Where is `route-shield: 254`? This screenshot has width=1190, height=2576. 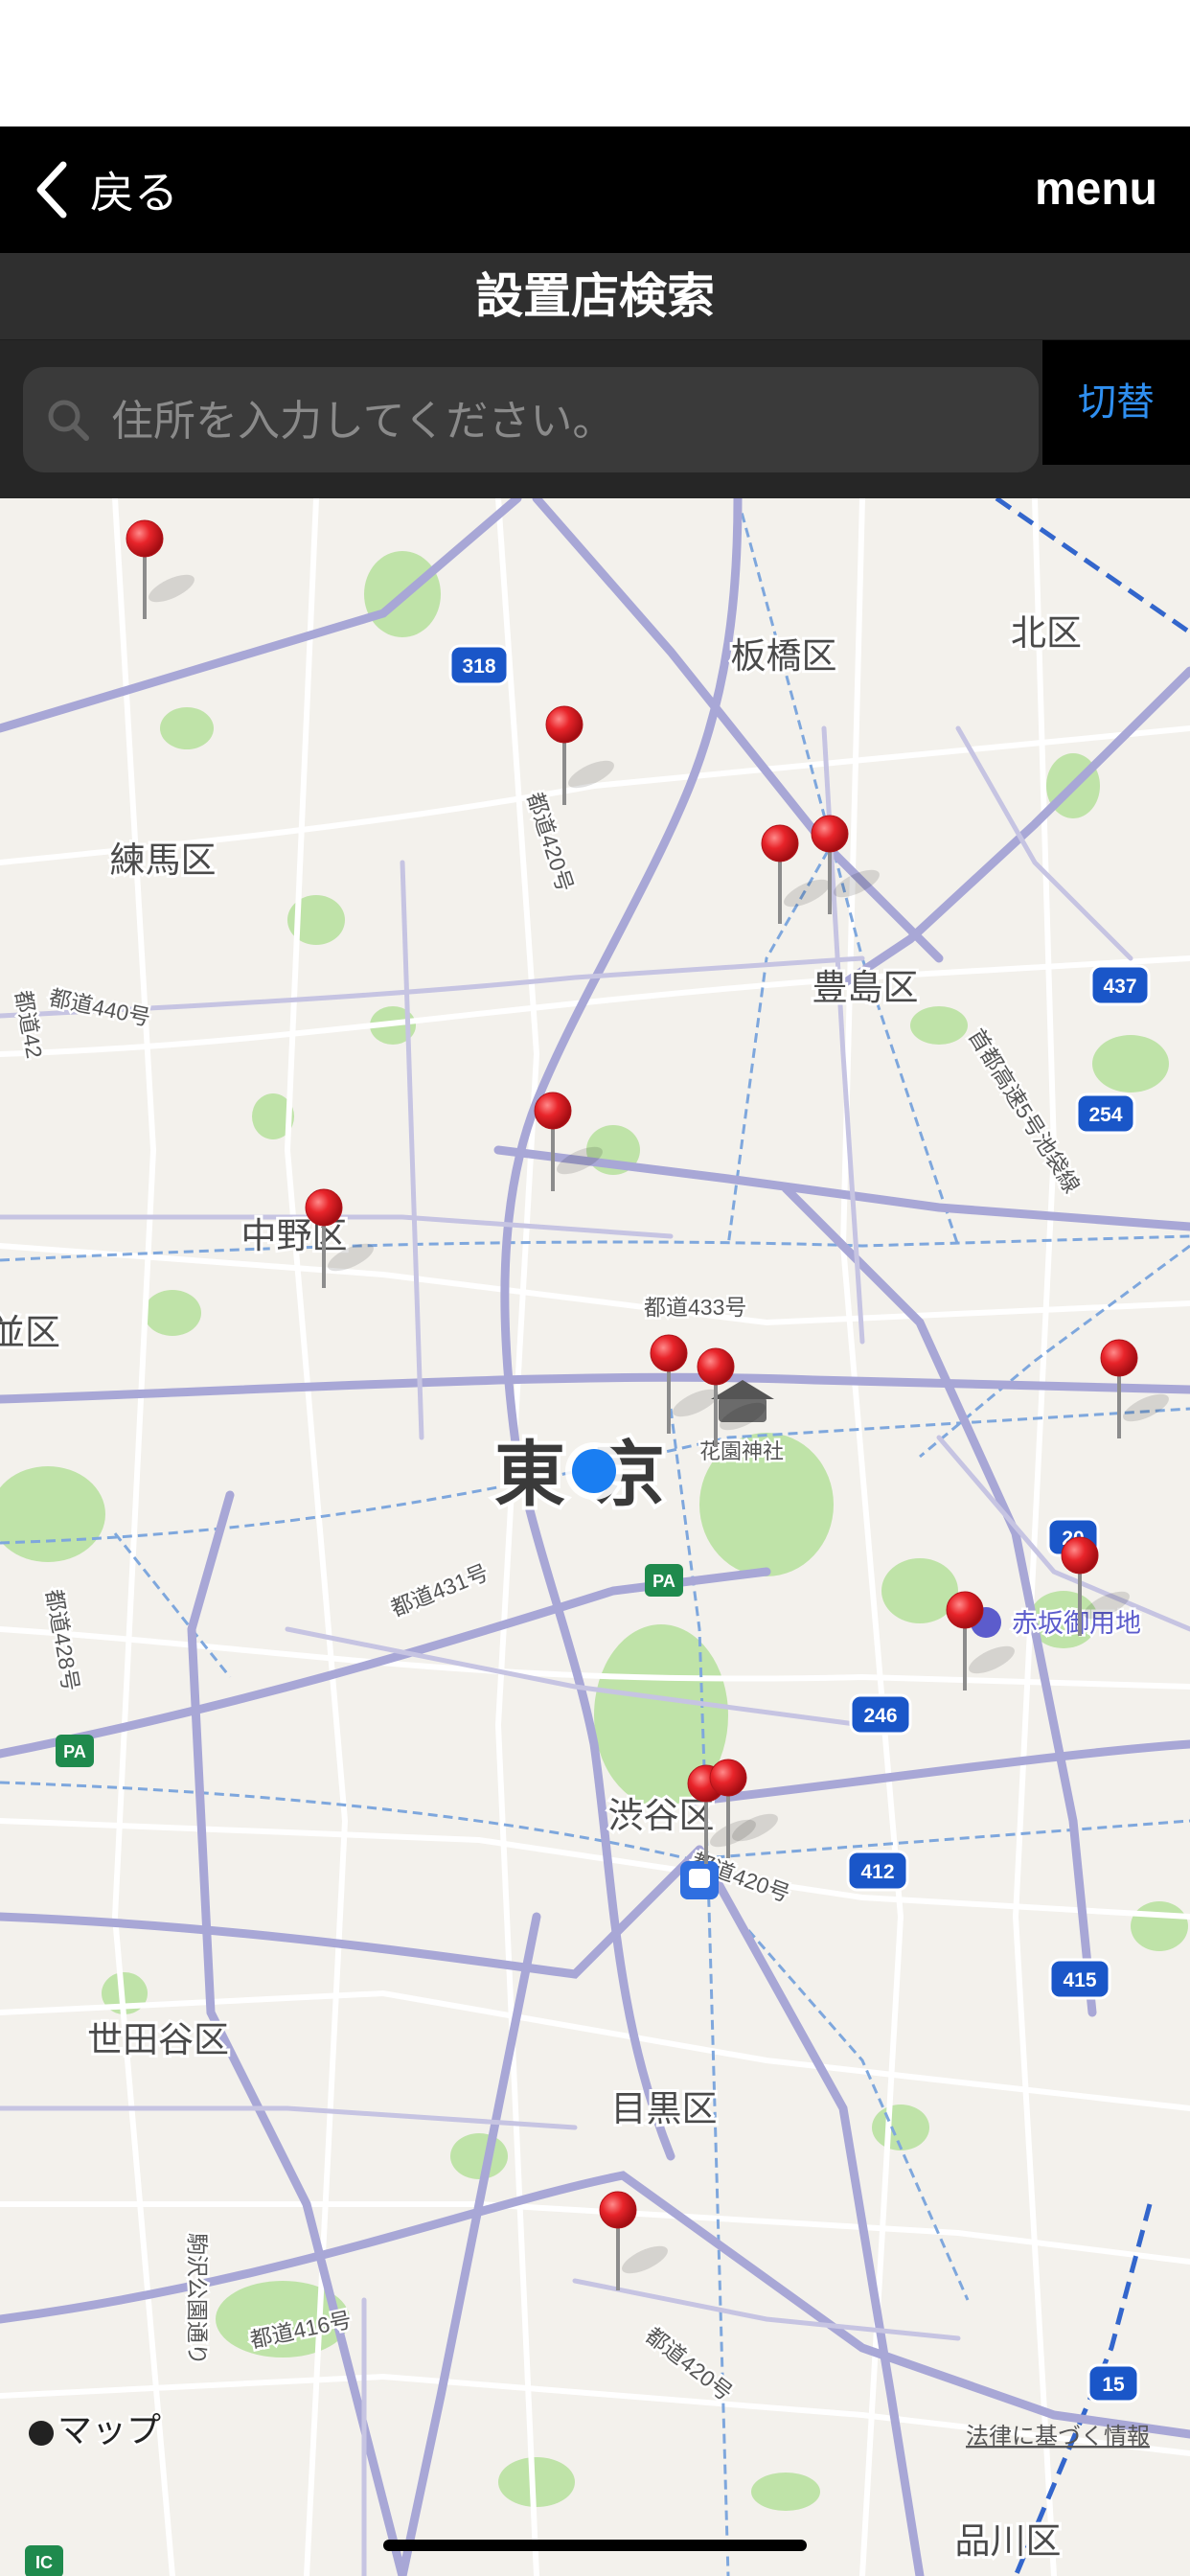
route-shield: 254 is located at coordinates (1105, 1113).